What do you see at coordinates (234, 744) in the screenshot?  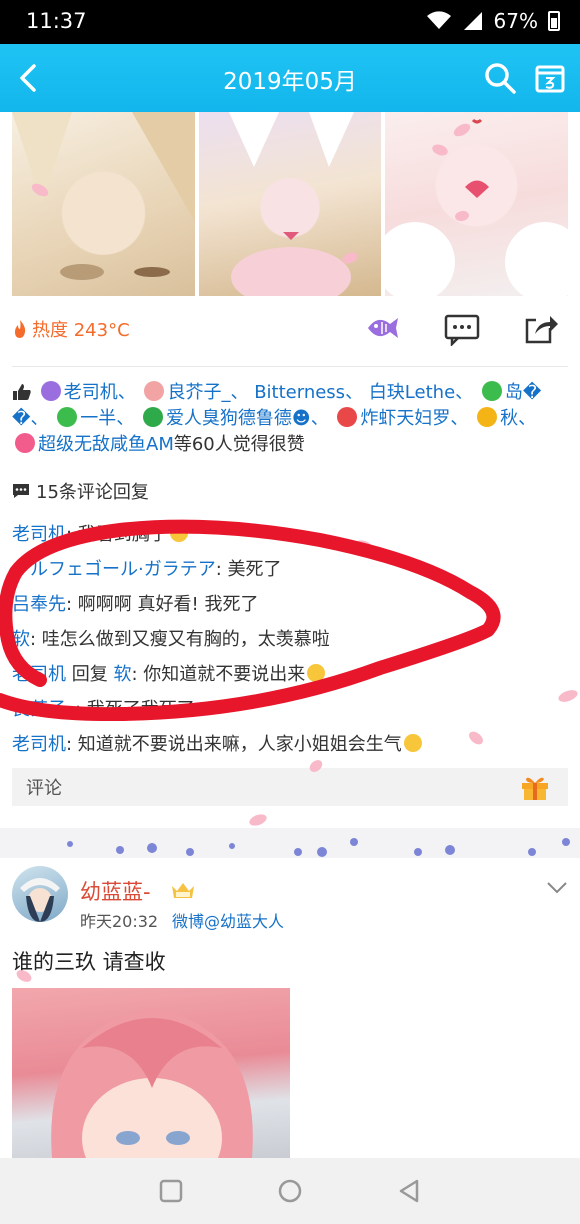 I see `comment-text: : 知道就不要说出来嘛，人家小姐姐会生气` at bounding box center [234, 744].